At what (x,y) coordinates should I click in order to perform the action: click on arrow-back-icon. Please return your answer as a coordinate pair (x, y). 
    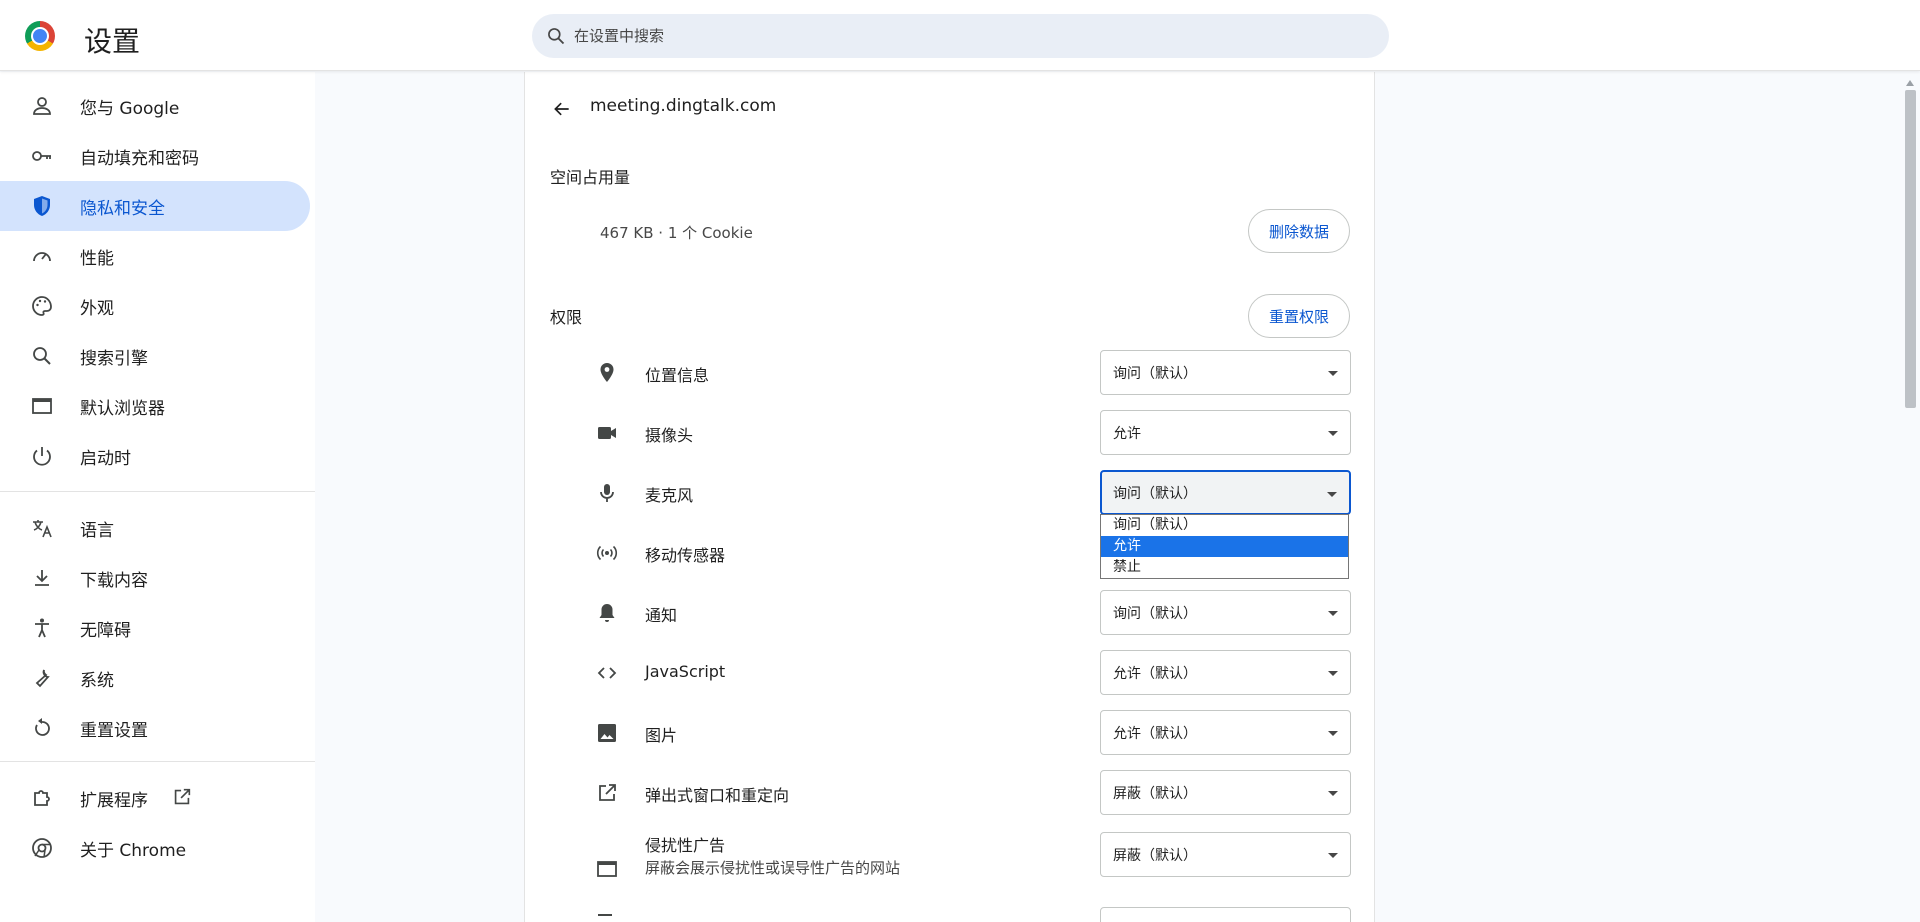
    Looking at the image, I should click on (561, 109).